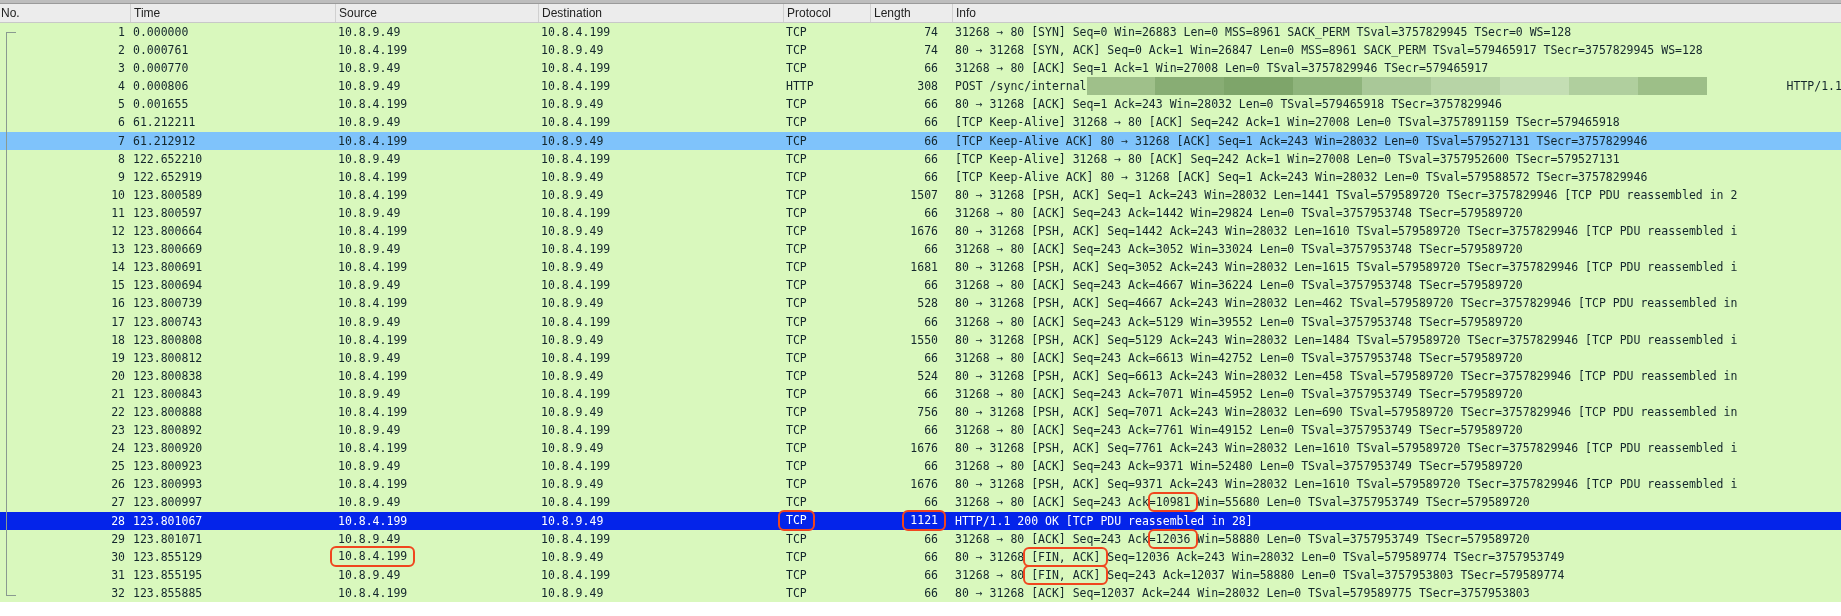  What do you see at coordinates (161, 87) in the screenshot?
I see `time-cell-text: 0.000806` at bounding box center [161, 87].